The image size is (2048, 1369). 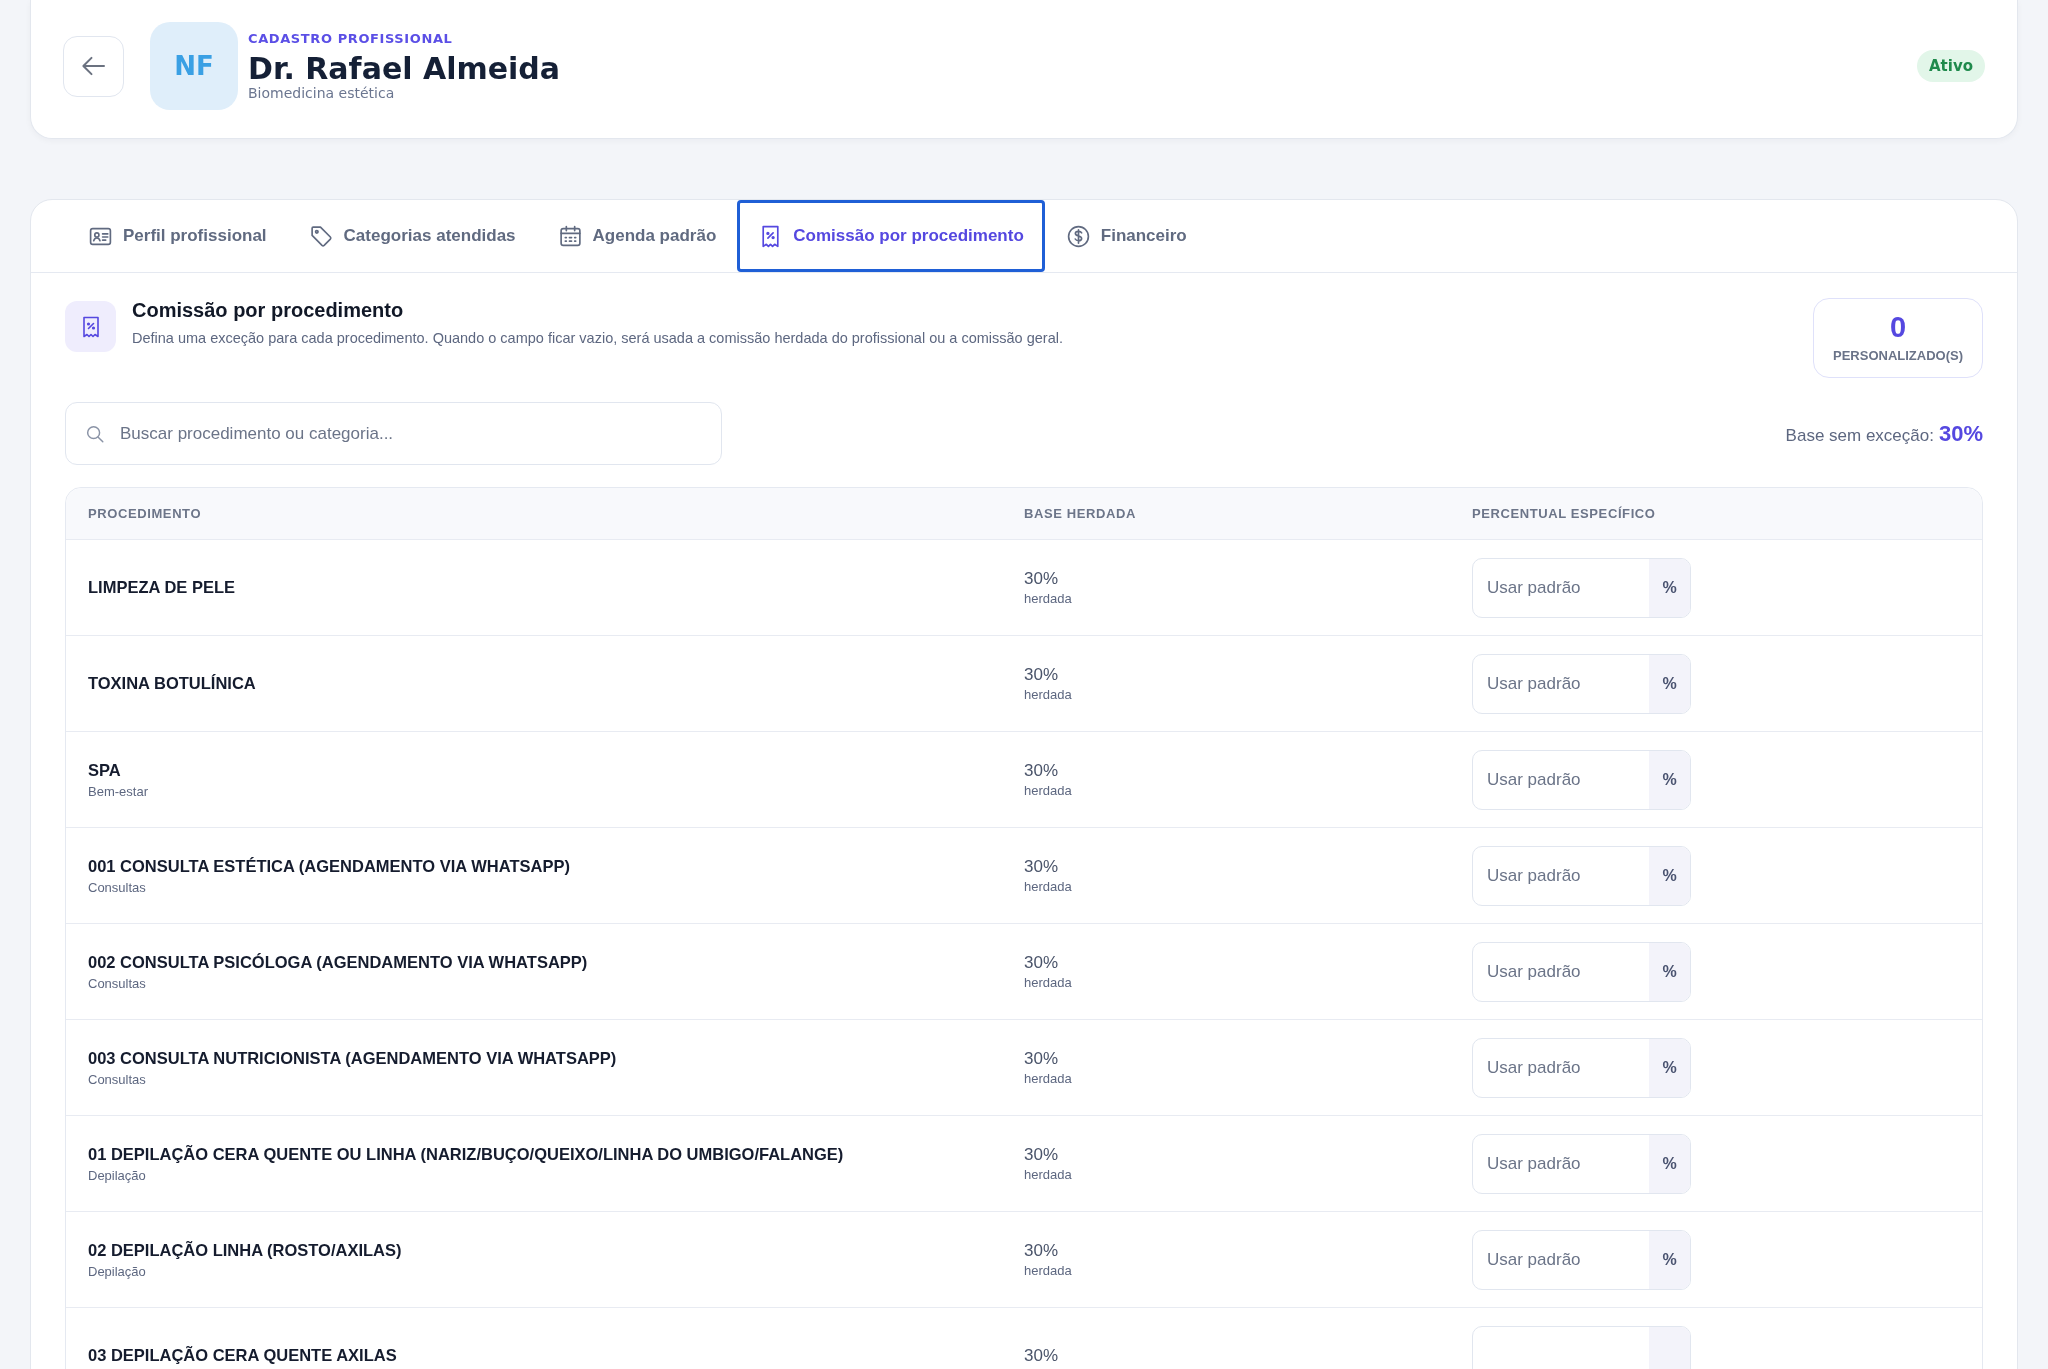 What do you see at coordinates (243, 1355) in the screenshot?
I see `procedure-name: 03 DEPILAÇÃO CERA QUENTE AXILAS` at bounding box center [243, 1355].